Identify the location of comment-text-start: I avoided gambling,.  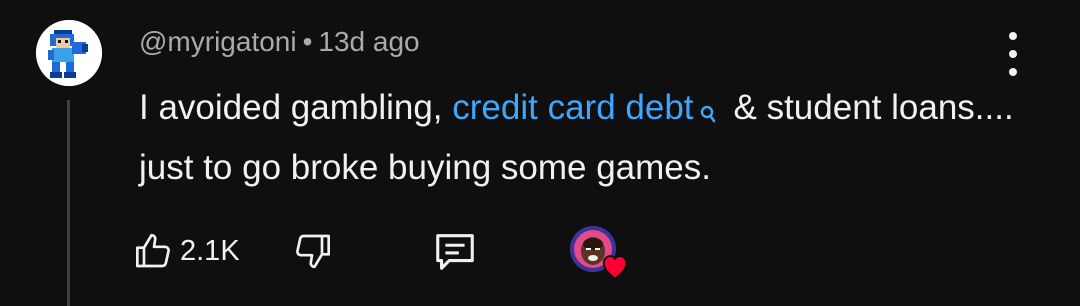
(296, 107).